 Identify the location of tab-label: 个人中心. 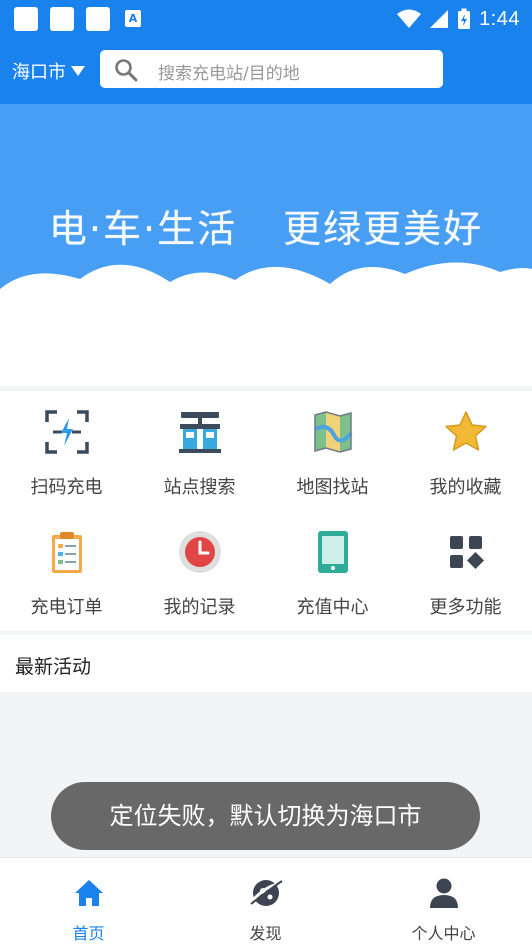
(443, 933).